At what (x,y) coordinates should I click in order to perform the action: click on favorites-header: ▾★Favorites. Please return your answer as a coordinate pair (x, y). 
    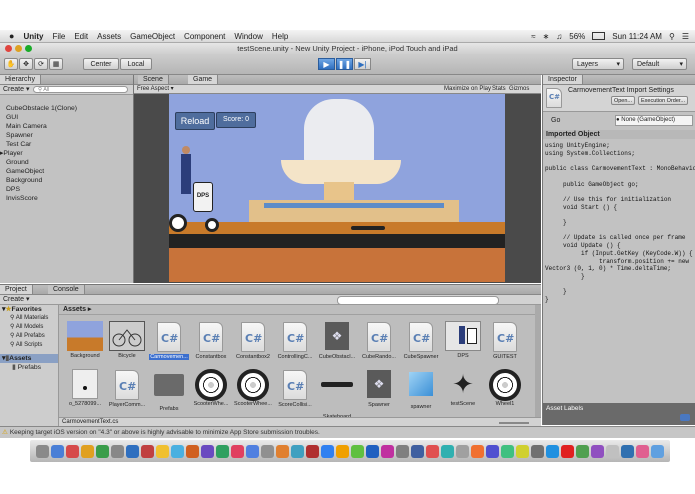
    Looking at the image, I should click on (29, 309).